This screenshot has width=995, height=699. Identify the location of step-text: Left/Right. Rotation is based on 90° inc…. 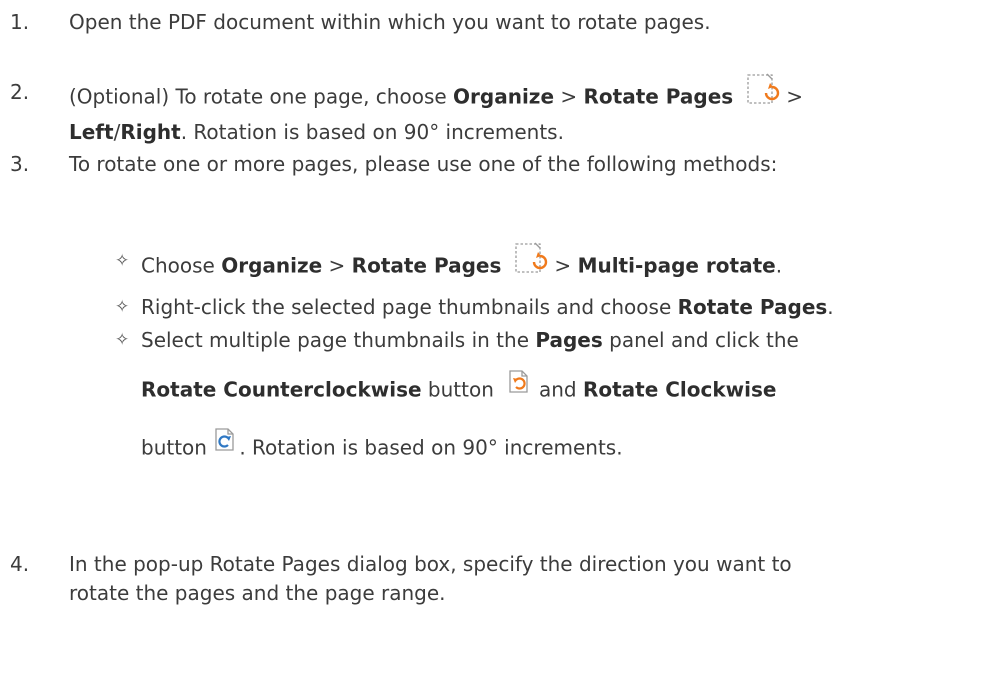
(316, 132).